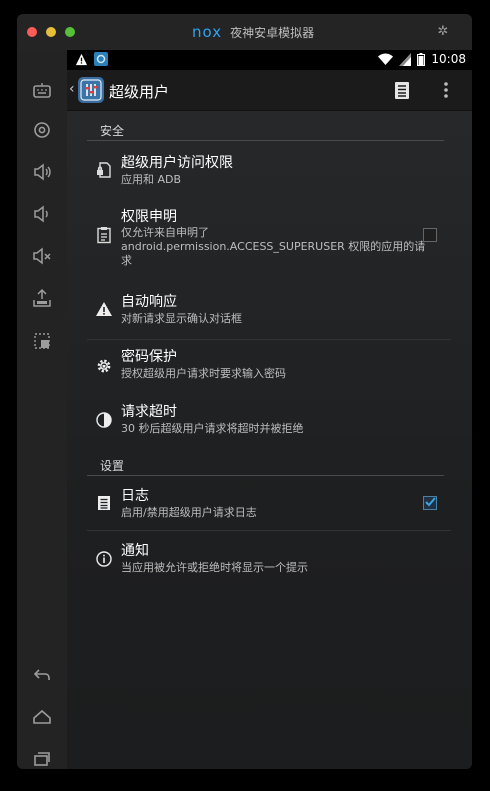 This screenshot has width=490, height=791. I want to click on brand: nox 夜神安卓模拟器, so click(253, 32).